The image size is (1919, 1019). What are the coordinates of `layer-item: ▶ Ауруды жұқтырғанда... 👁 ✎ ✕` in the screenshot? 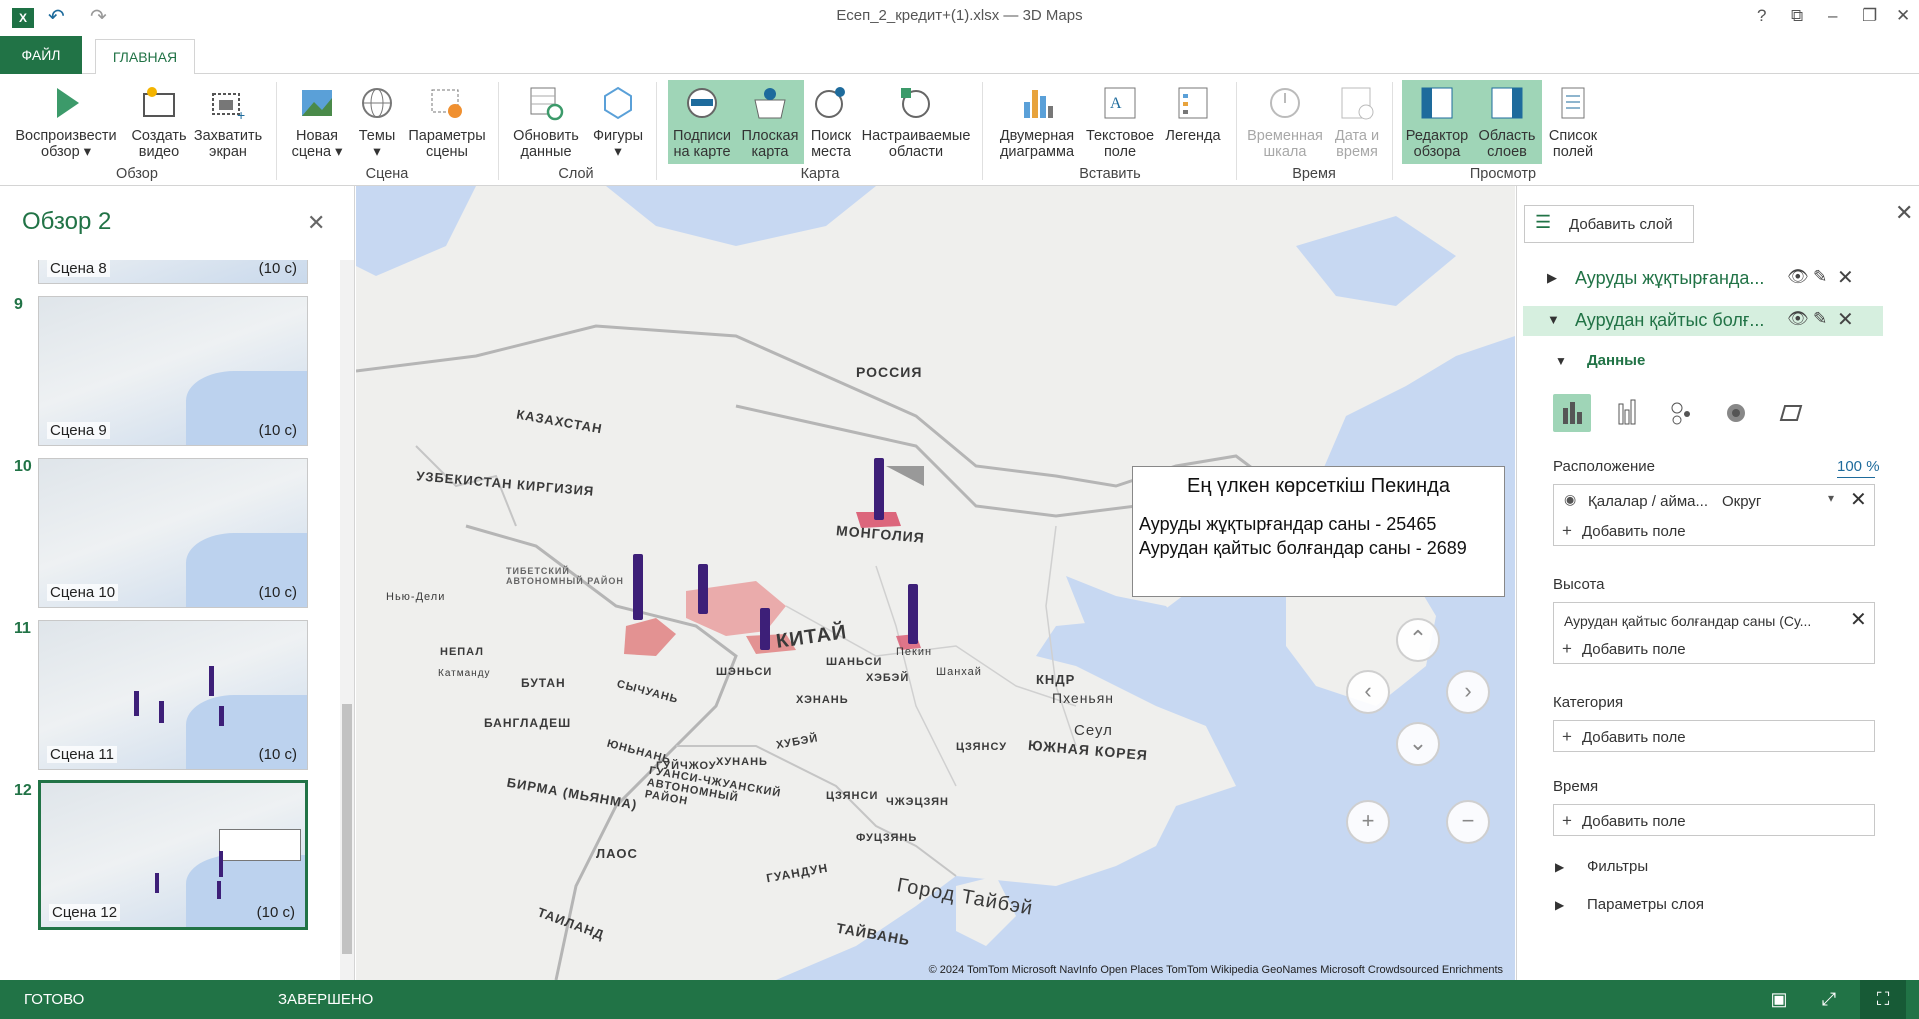 It's located at (1703, 279).